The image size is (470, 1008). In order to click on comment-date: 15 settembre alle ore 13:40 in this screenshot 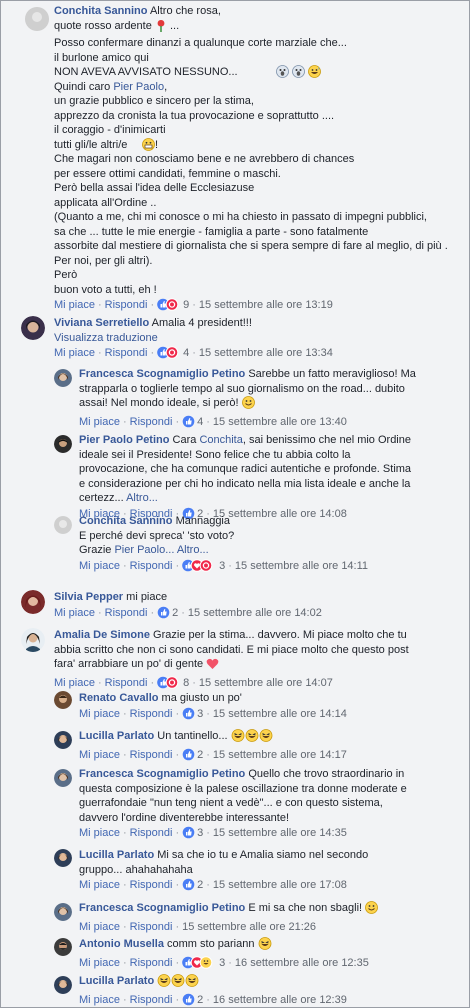, I will do `click(280, 422)`.